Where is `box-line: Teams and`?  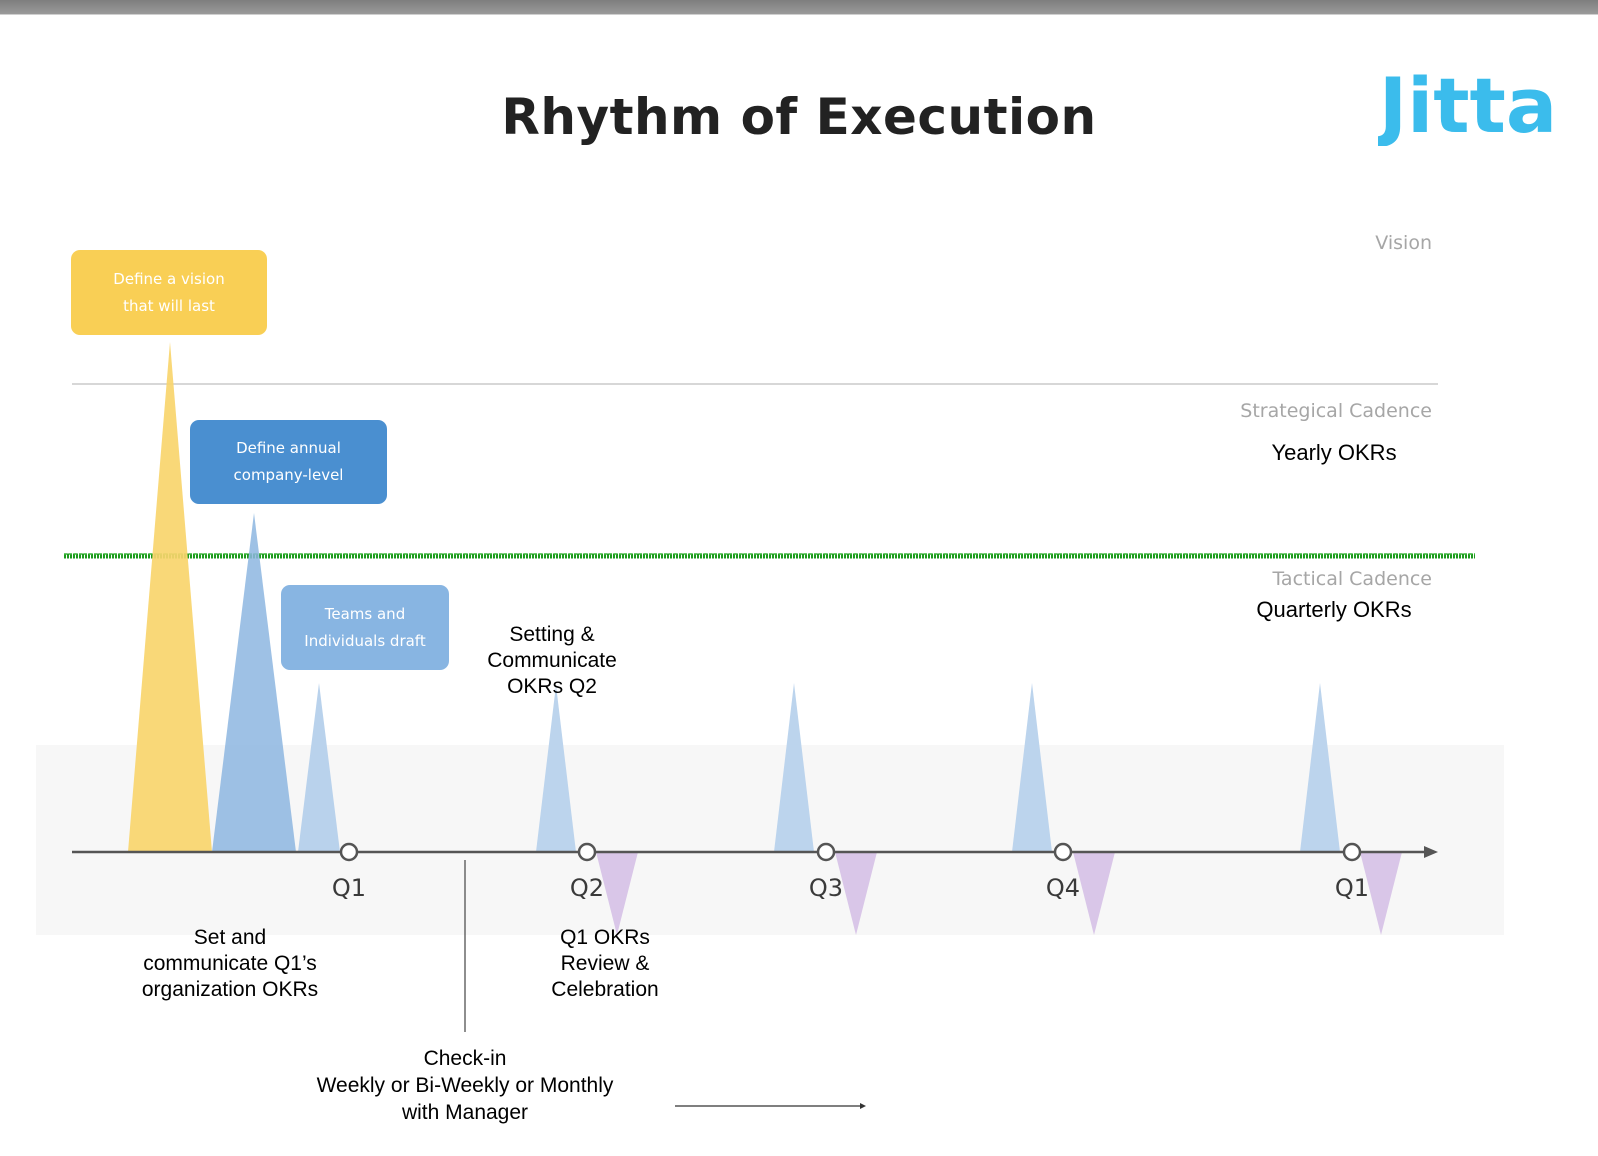 box-line: Teams and is located at coordinates (365, 613).